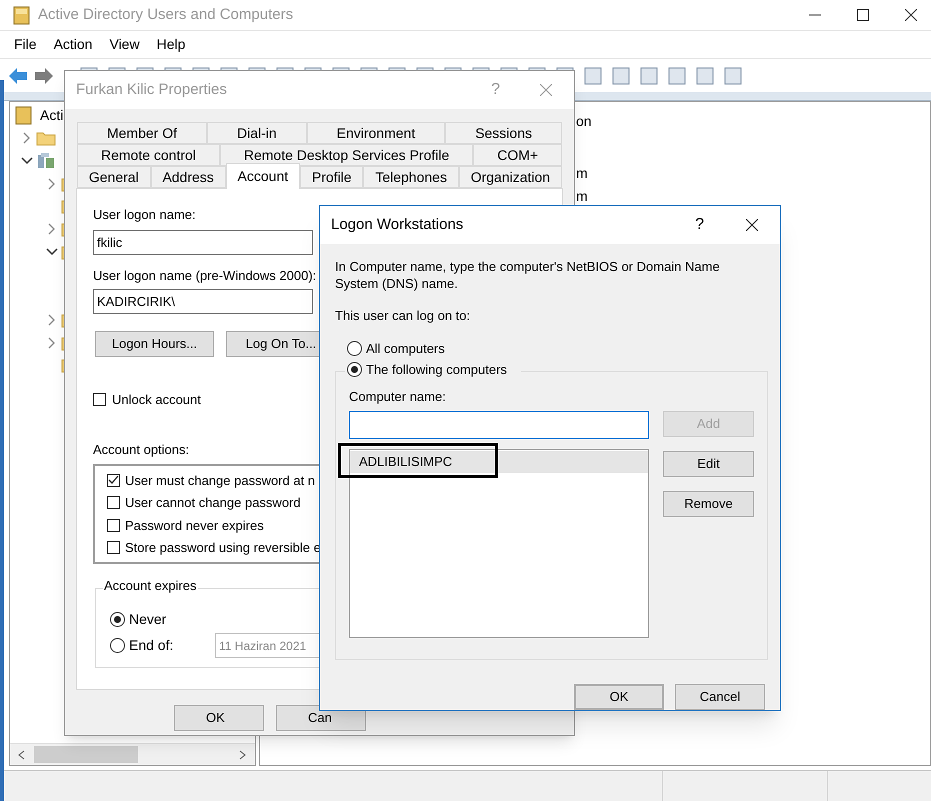  What do you see at coordinates (405, 349) in the screenshot?
I see `radio-label: All computers` at bounding box center [405, 349].